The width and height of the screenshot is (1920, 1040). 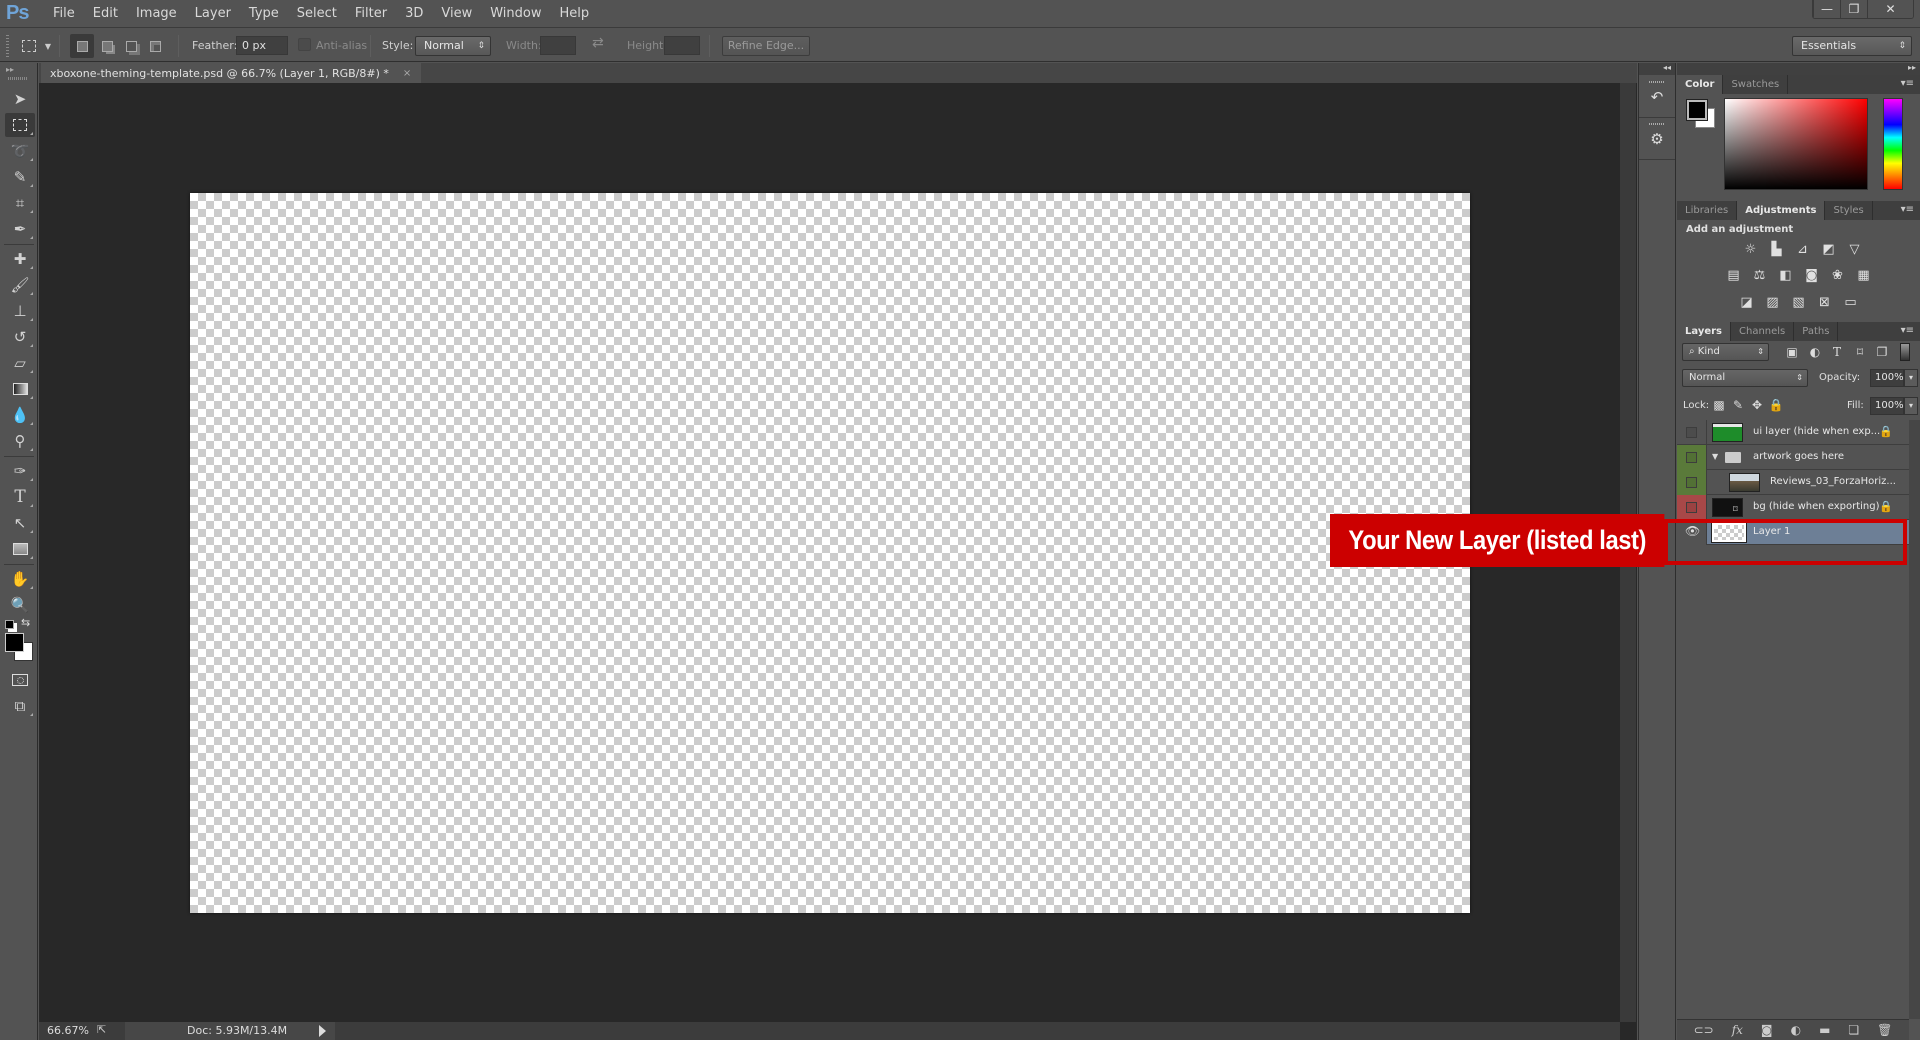 What do you see at coordinates (20, 285) in the screenshot?
I see `brush-tool: 🖌` at bounding box center [20, 285].